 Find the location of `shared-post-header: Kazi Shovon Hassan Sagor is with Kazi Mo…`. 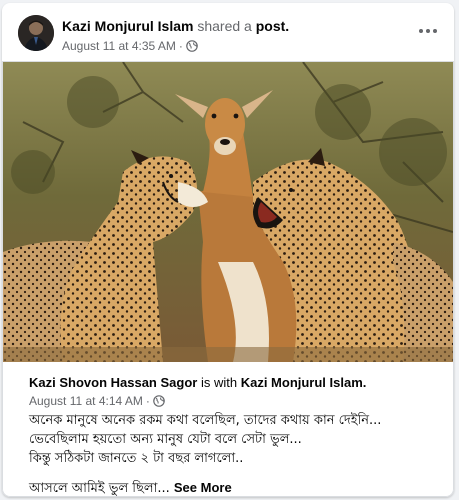

shared-post-header: Kazi Shovon Hassan Sagor is with Kazi Mo… is located at coordinates (197, 383).